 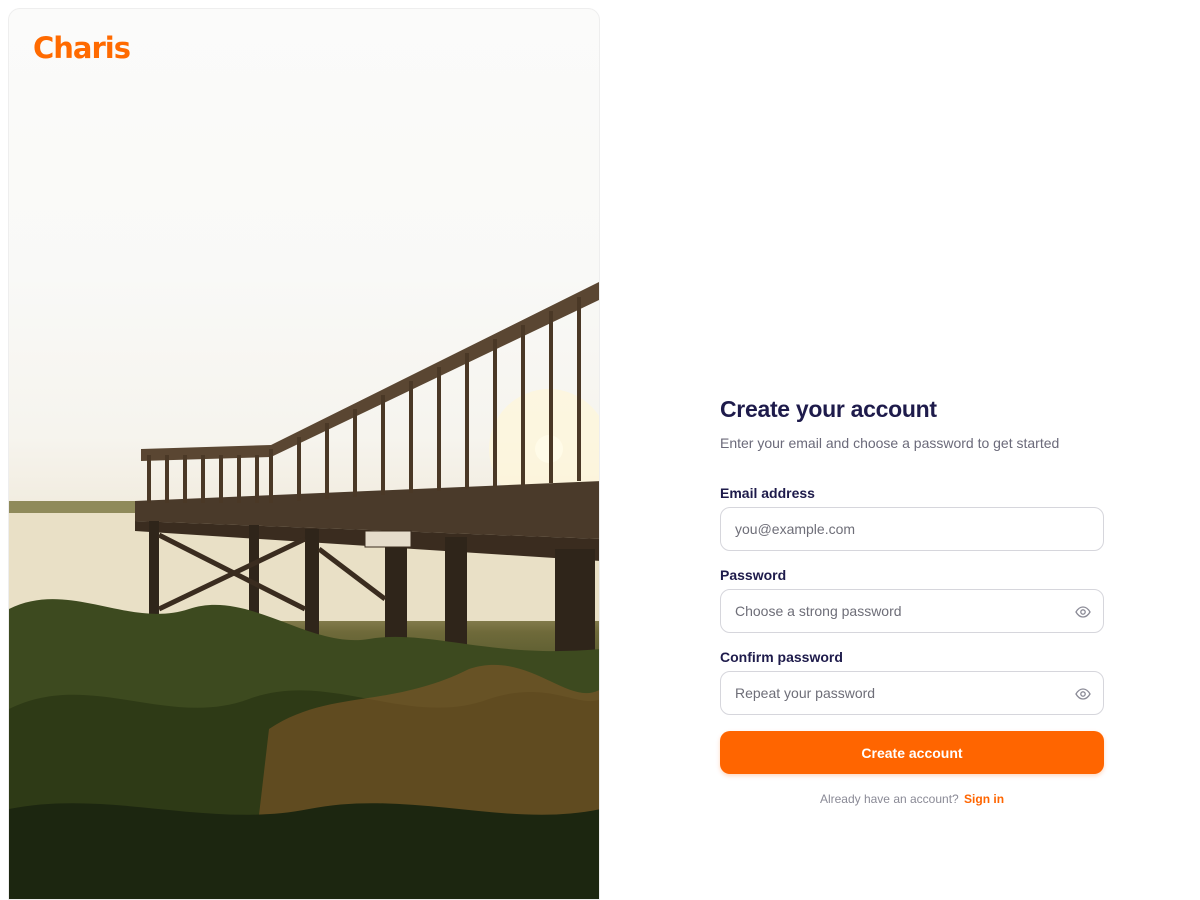 I want to click on email-label: Email address, so click(x=767, y=493).